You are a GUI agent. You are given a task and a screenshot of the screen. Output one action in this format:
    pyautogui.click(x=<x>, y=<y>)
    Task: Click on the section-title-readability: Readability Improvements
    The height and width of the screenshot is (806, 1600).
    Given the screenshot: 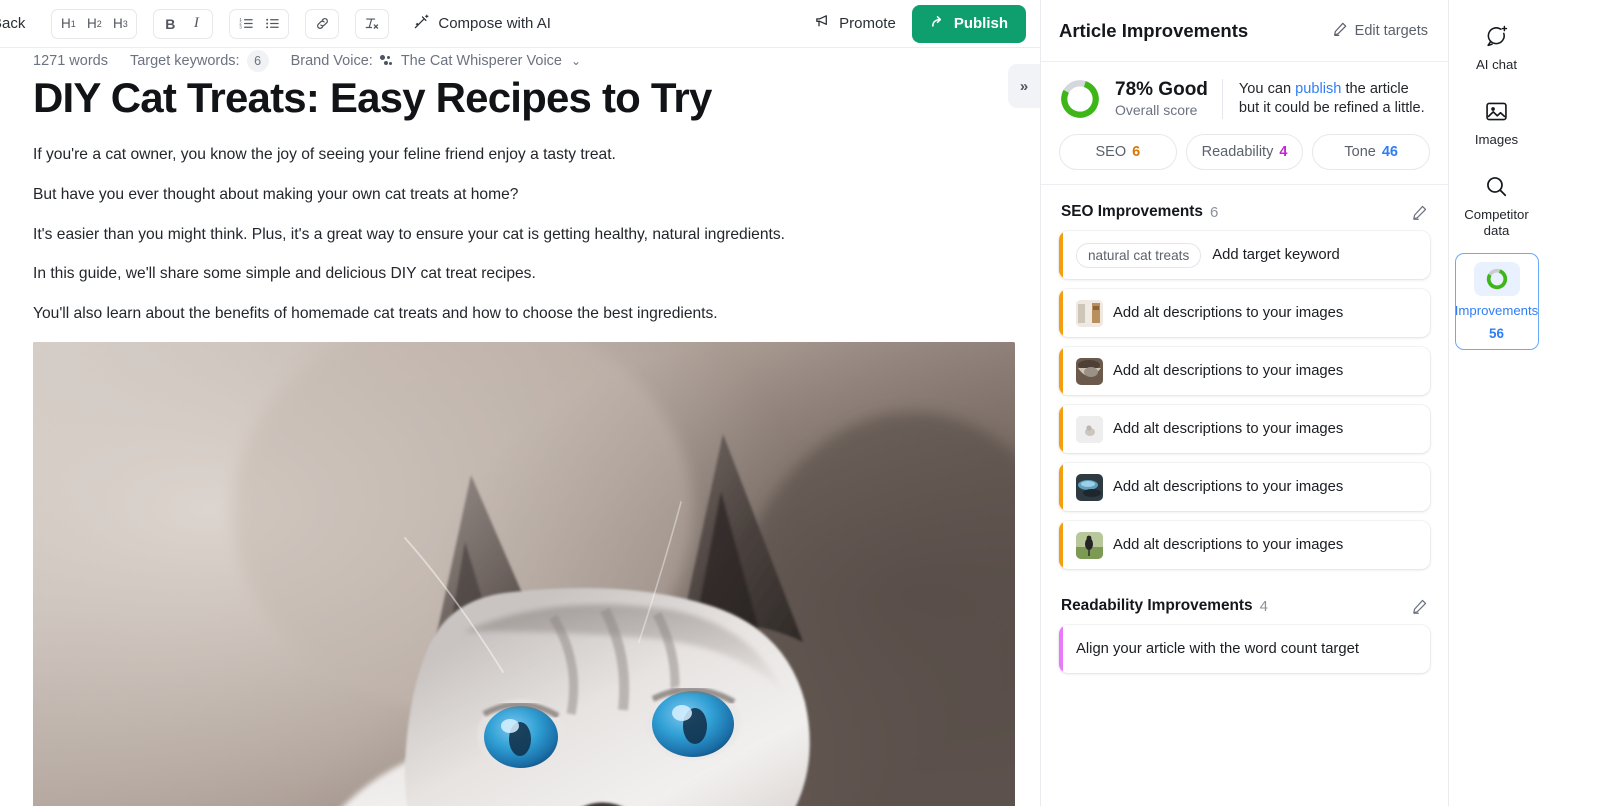 What is the action you would take?
    pyautogui.click(x=1157, y=605)
    